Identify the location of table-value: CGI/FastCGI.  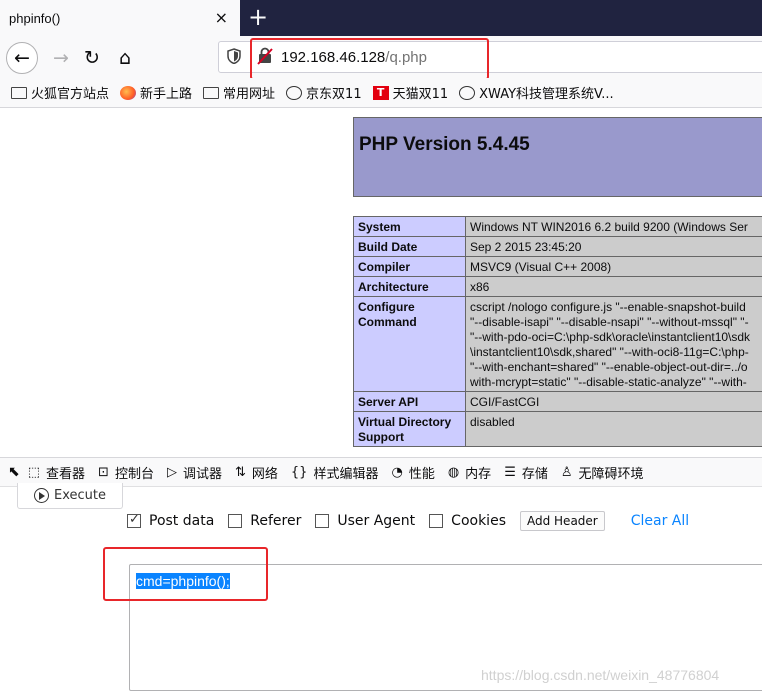
(613, 401).